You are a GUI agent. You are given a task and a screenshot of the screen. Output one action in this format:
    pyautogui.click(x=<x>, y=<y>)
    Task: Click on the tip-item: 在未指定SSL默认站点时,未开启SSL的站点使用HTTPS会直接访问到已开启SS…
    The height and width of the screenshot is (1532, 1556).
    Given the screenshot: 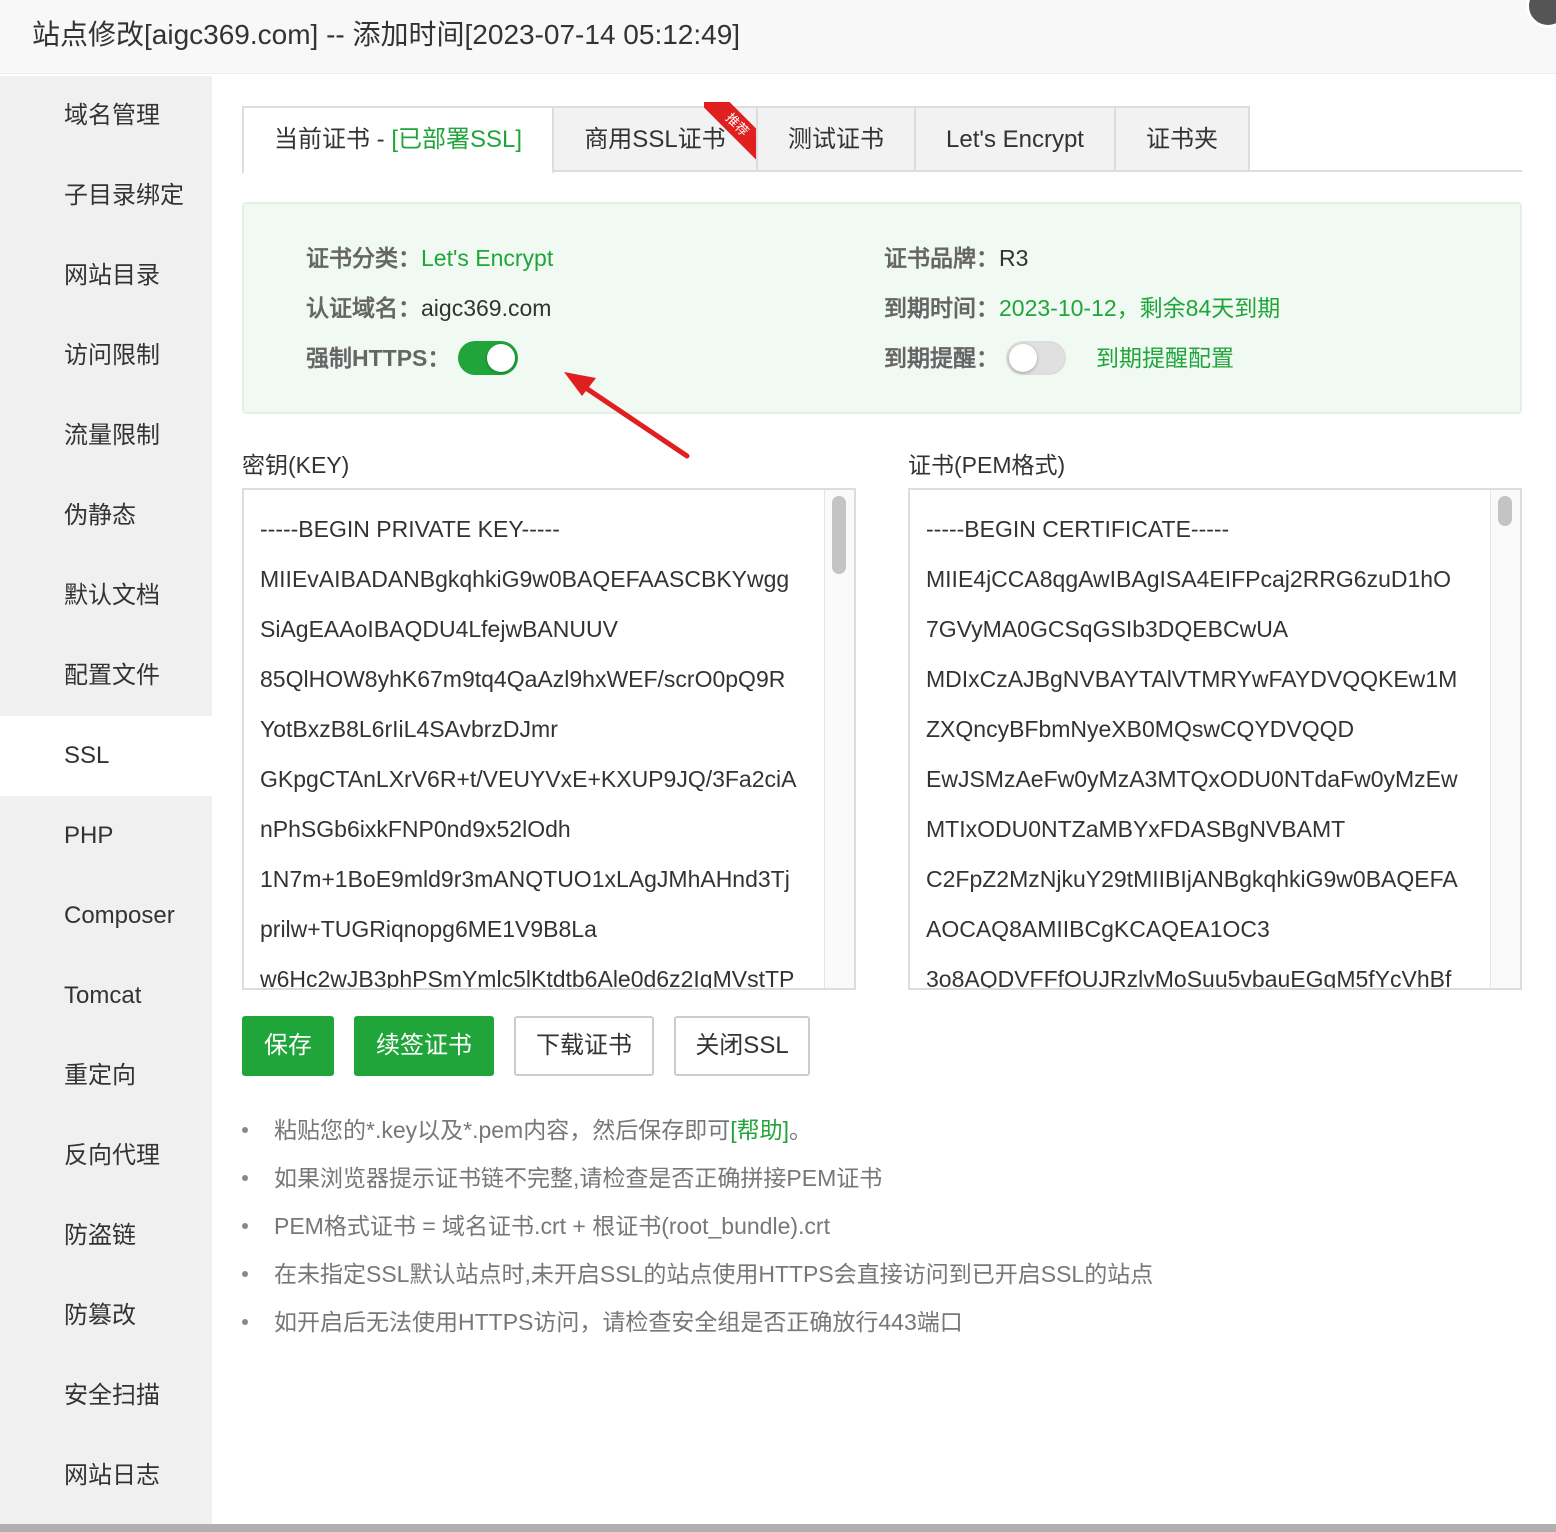 What is the action you would take?
    pyautogui.click(x=887, y=1274)
    